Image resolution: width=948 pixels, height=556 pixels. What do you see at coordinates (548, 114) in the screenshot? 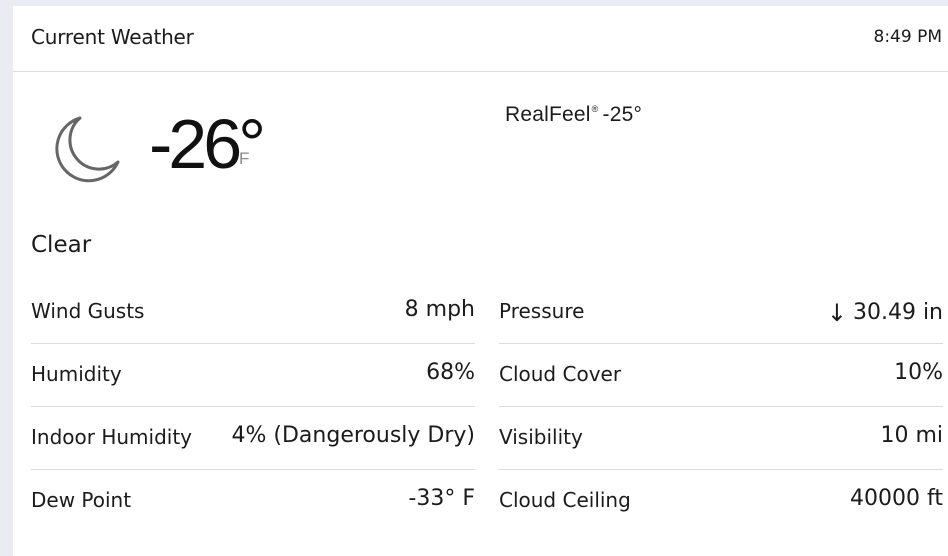
I see `realfeel-label: RealFeel` at bounding box center [548, 114].